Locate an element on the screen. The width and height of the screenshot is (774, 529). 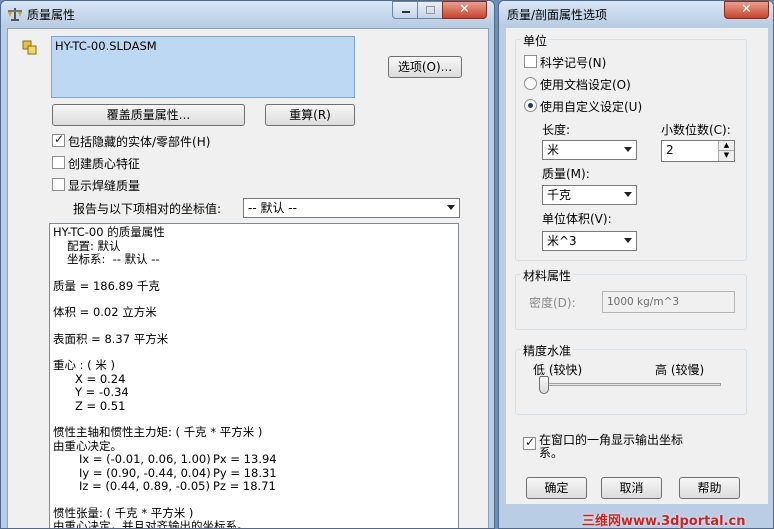
options-window-title: 质量/剖面属性选项 is located at coordinates (557, 15).